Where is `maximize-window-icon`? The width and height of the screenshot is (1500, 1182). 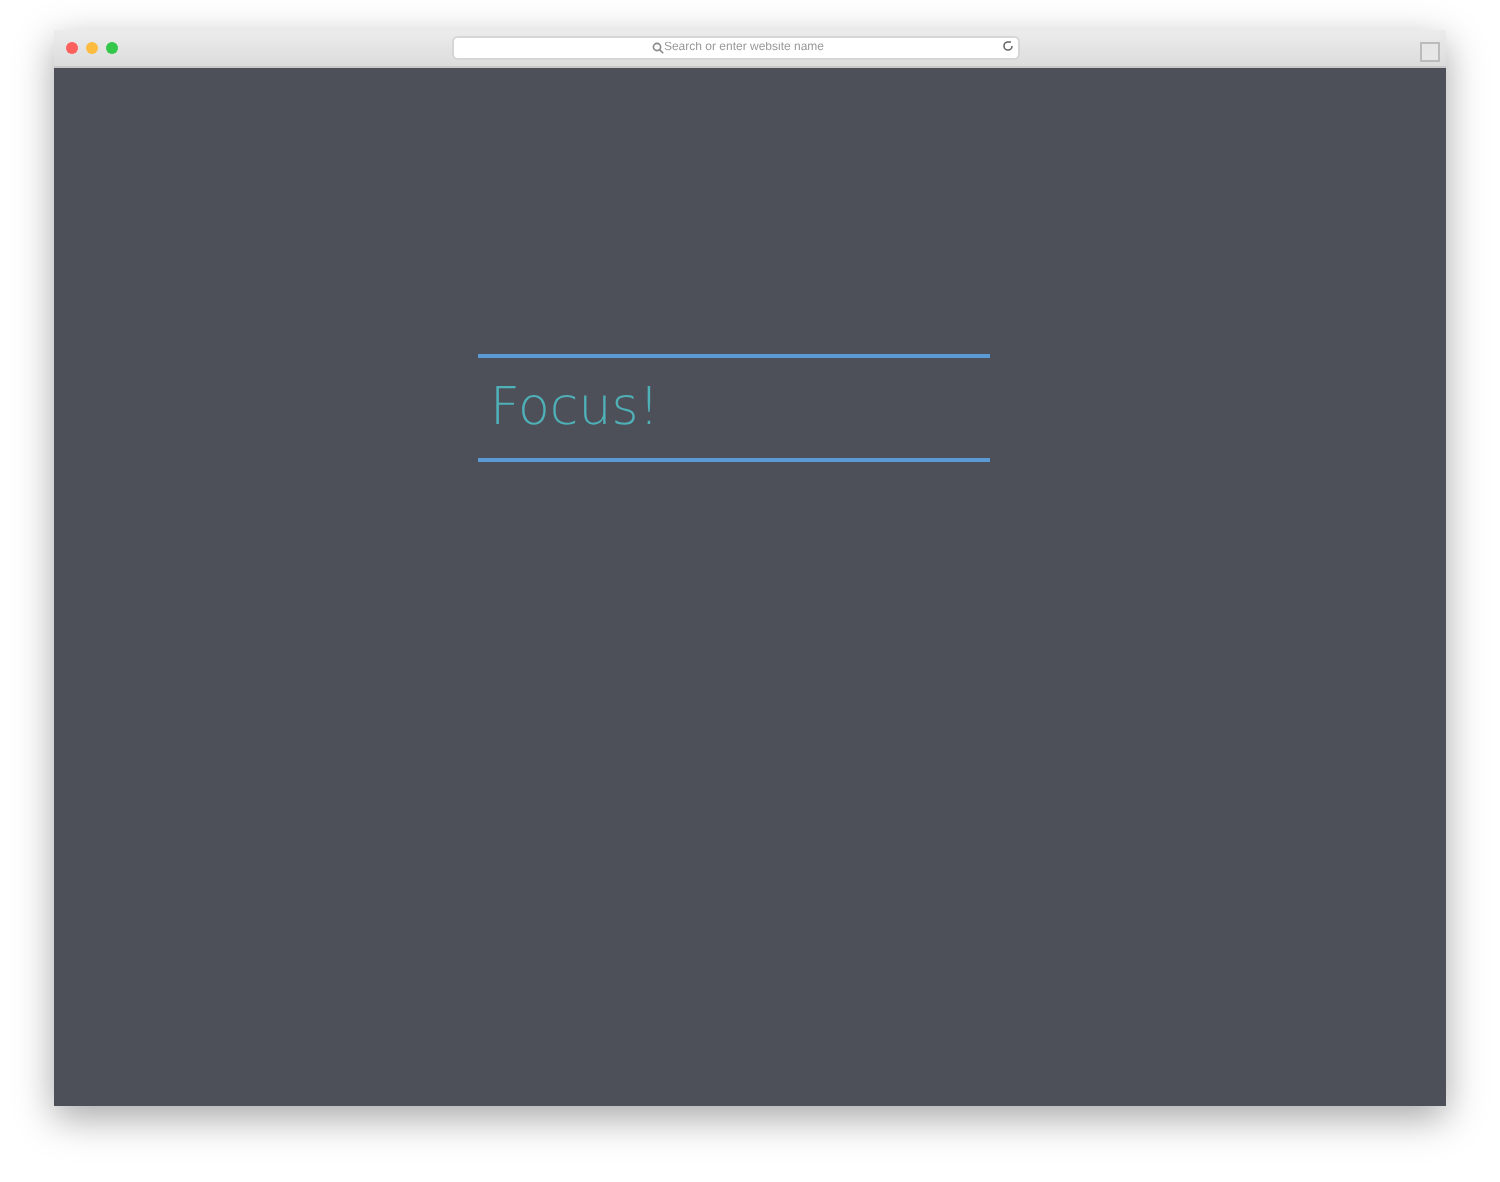
maximize-window-icon is located at coordinates (112, 48).